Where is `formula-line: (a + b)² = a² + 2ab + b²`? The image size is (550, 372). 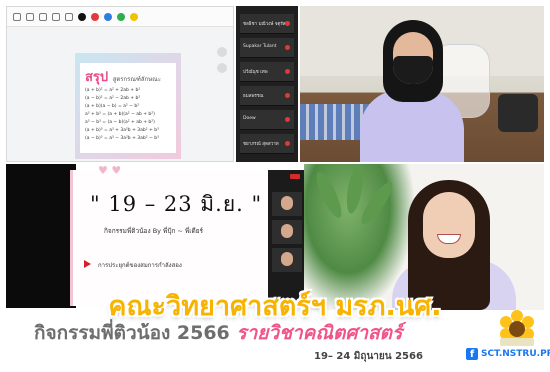 formula-line: (a + b)² = a² + 2ab + b² is located at coordinates (113, 90).